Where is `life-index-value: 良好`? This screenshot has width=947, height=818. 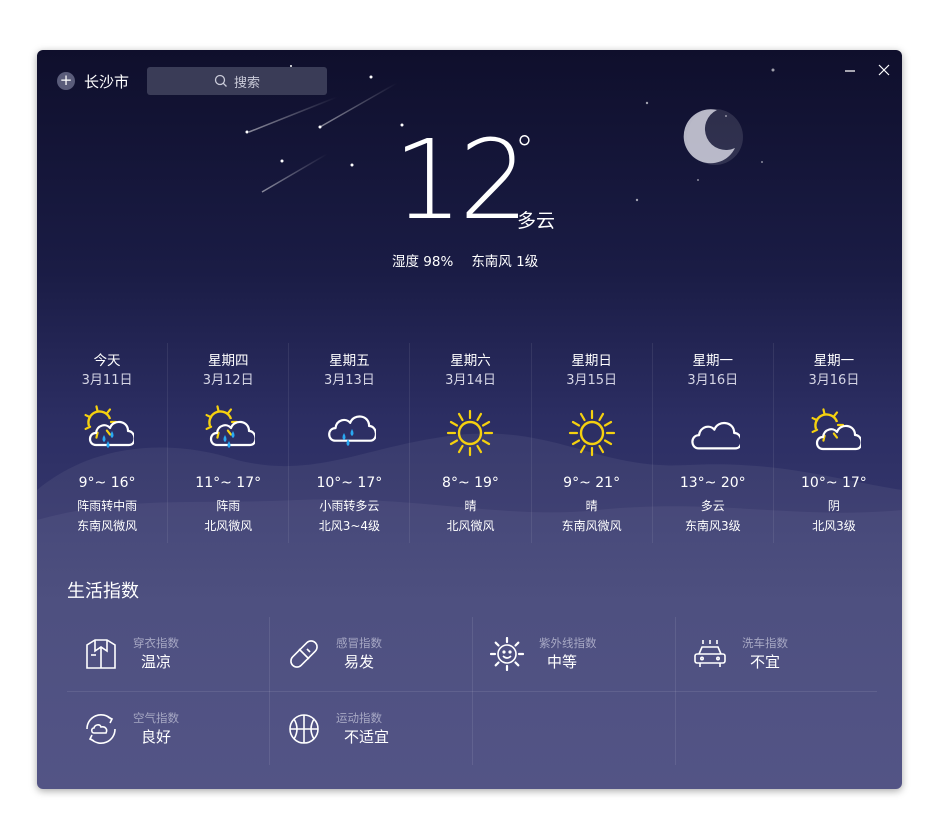
life-index-value: 良好 is located at coordinates (156, 737).